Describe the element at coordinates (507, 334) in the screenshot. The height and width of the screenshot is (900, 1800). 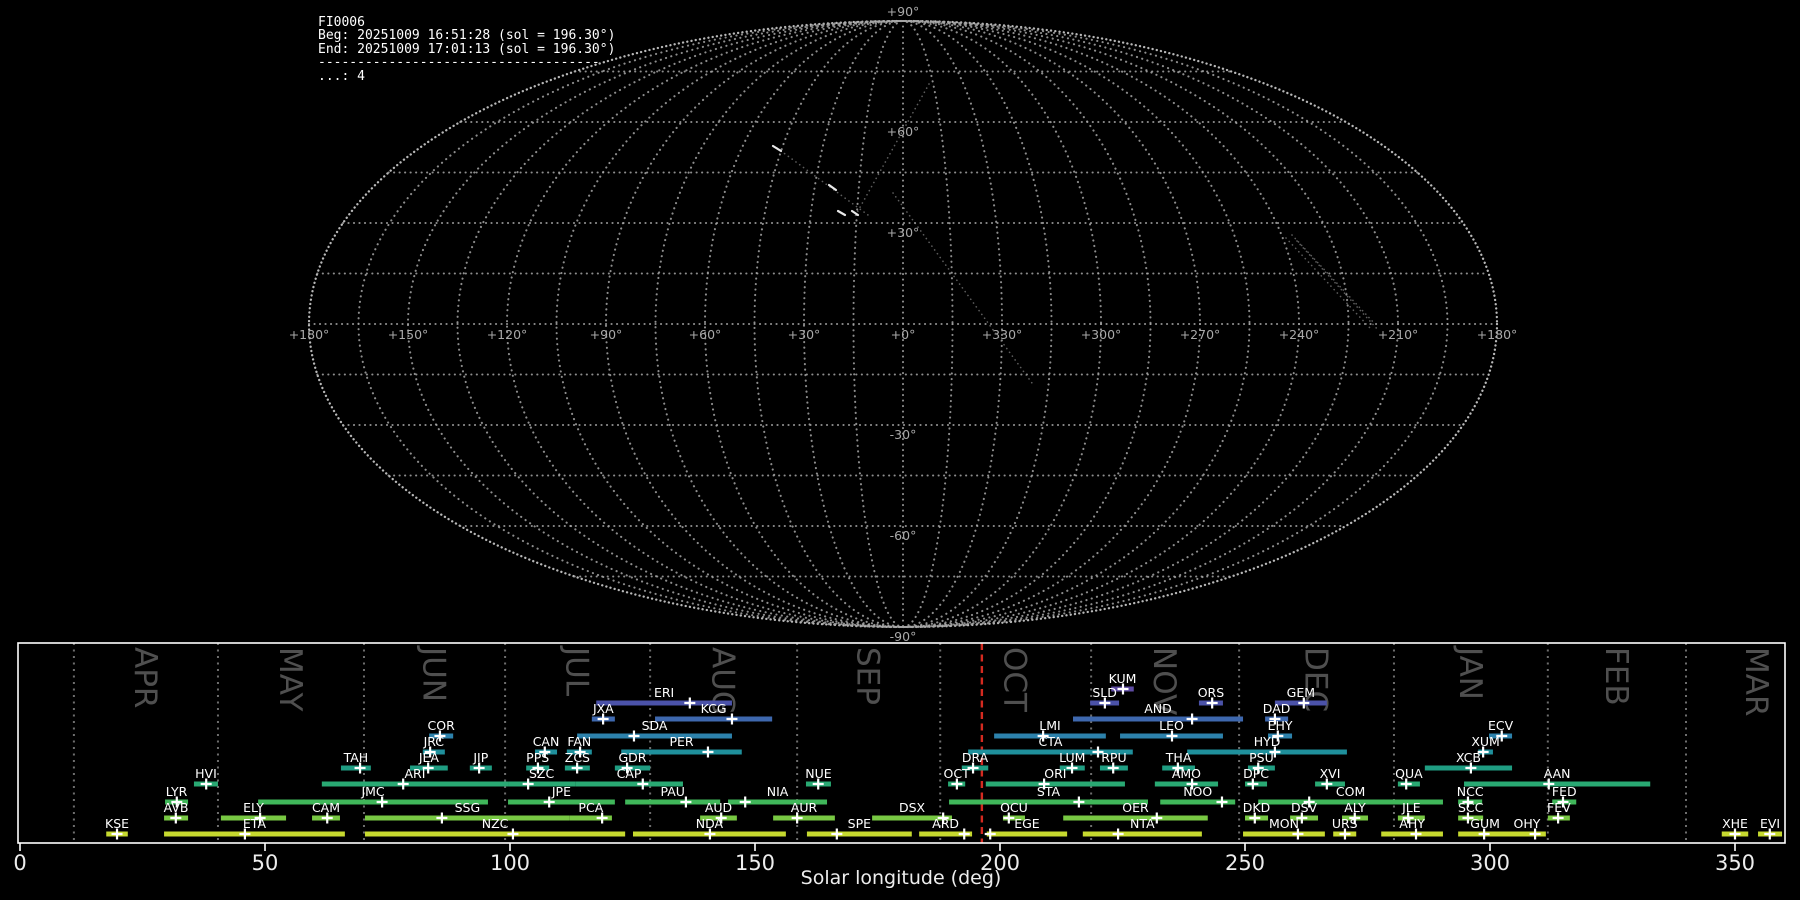
I see `map-longitude-label: +120°` at that location.